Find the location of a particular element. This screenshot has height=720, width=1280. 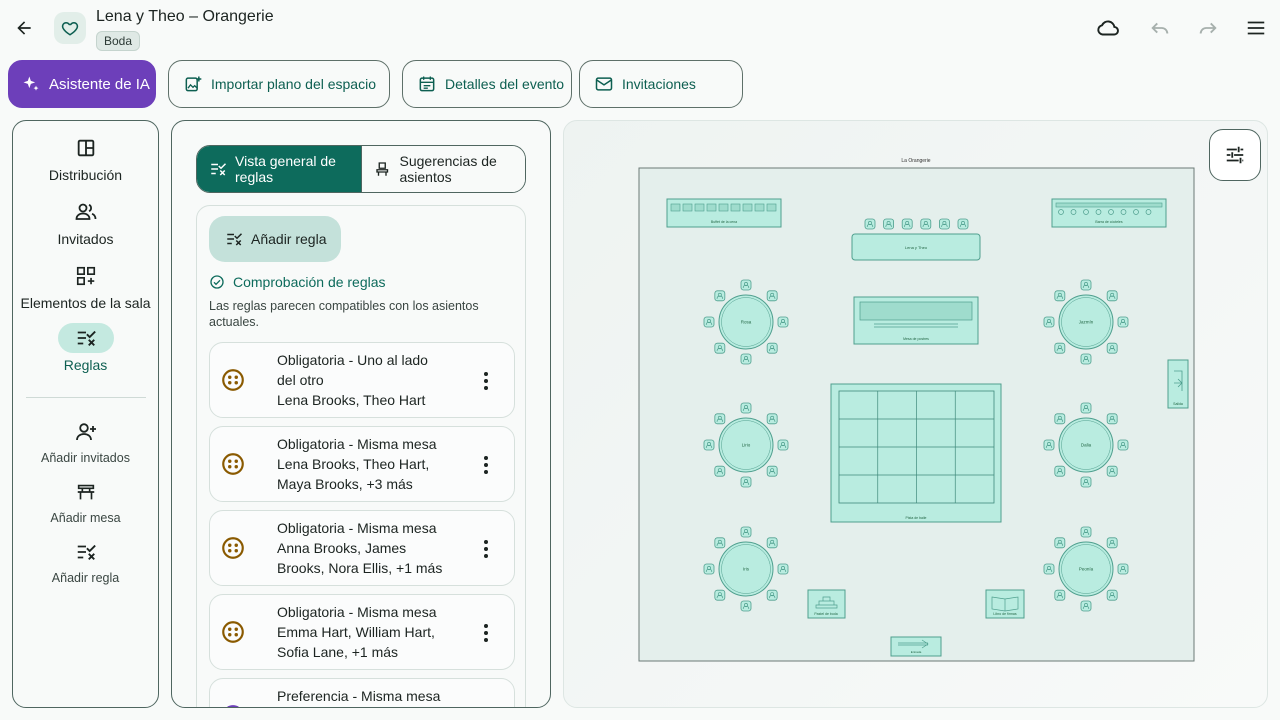

rule-dots-icon is located at coordinates (233, 548).